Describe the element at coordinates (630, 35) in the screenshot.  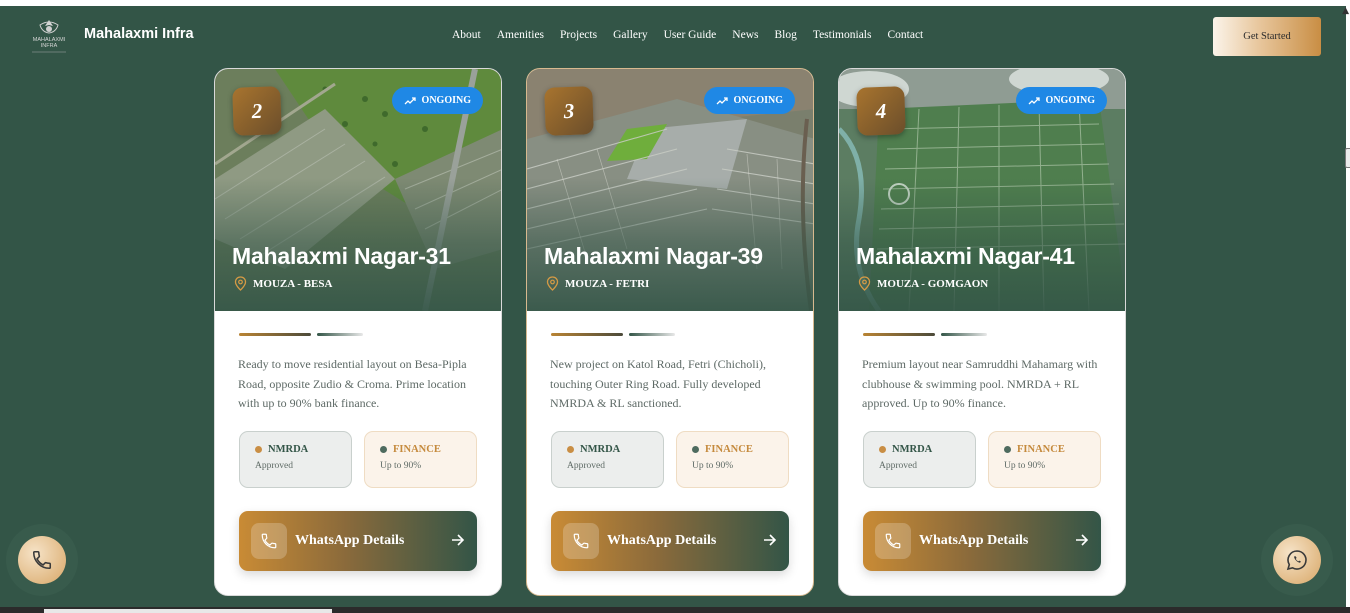
I see `nav-gallery: Gallery` at that location.